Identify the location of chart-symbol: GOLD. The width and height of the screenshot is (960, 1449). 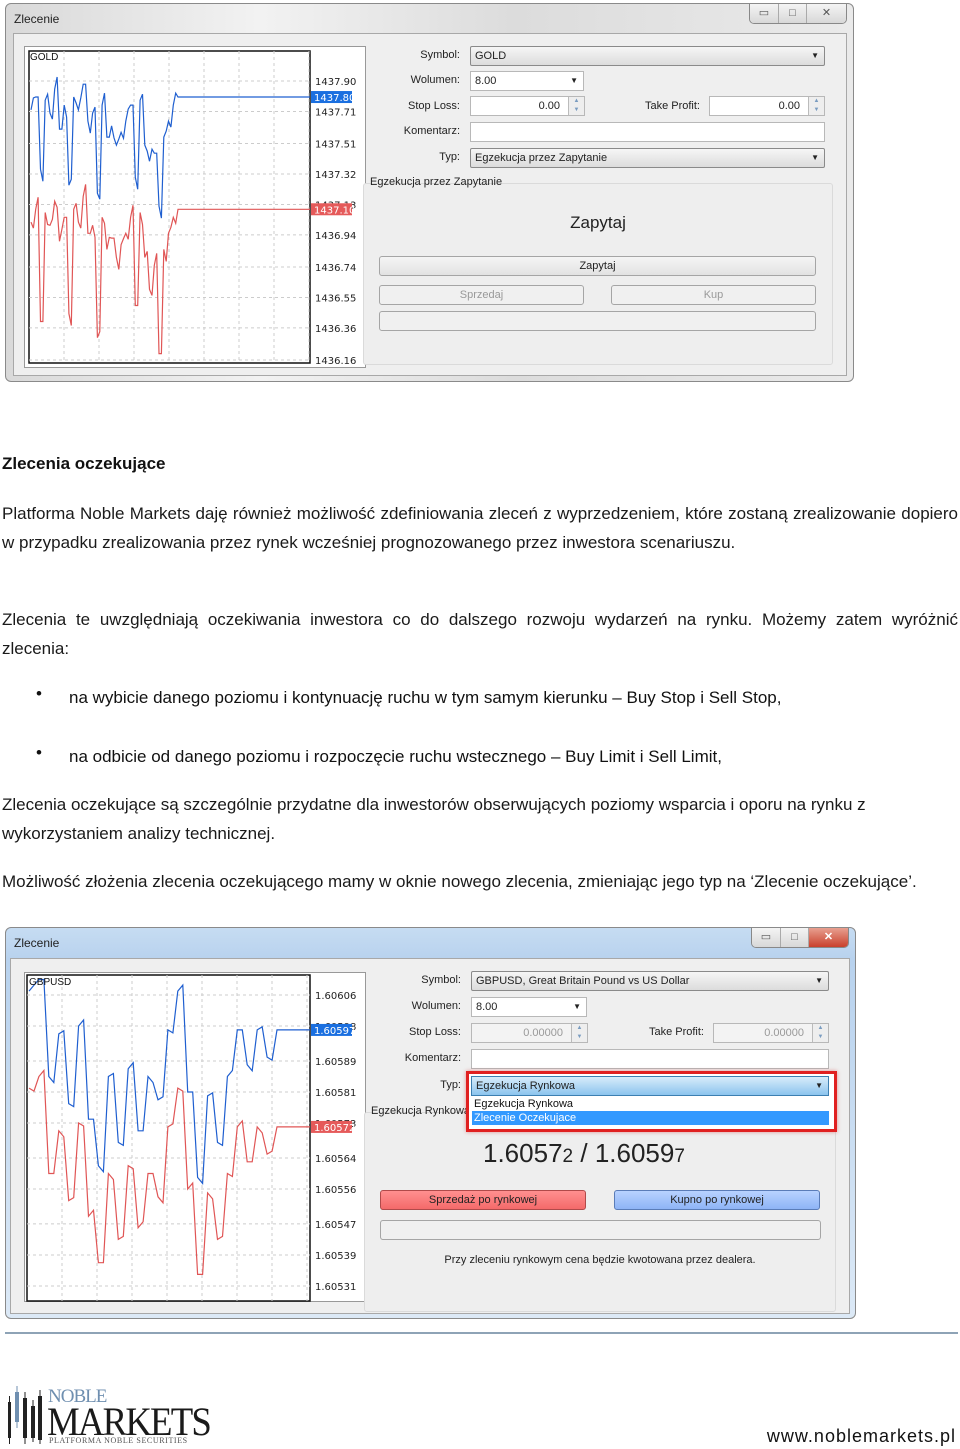
(44, 57).